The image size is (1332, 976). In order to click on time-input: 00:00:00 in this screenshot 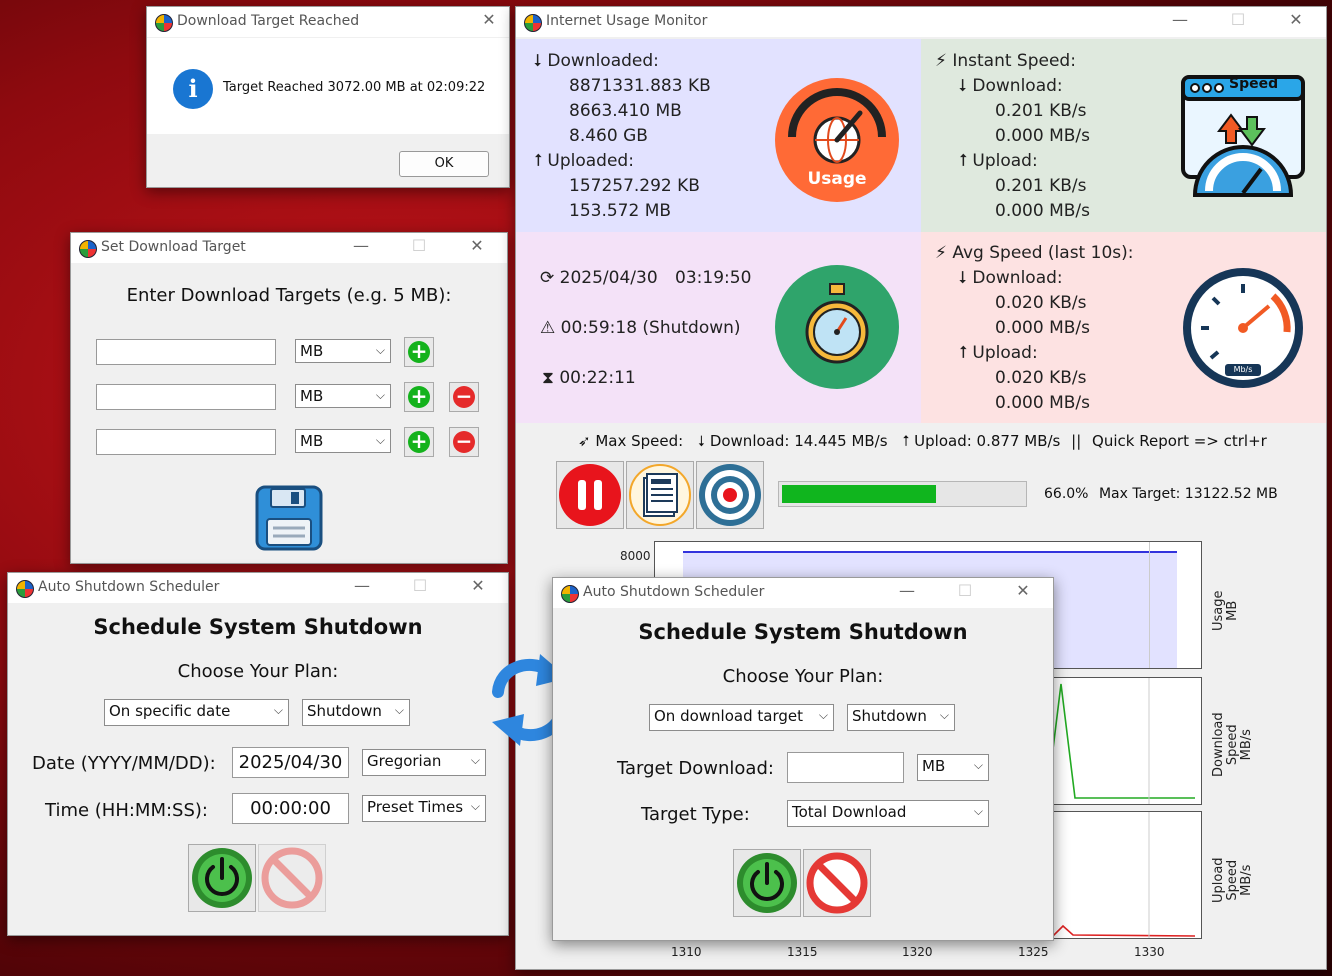, I will do `click(290, 808)`.